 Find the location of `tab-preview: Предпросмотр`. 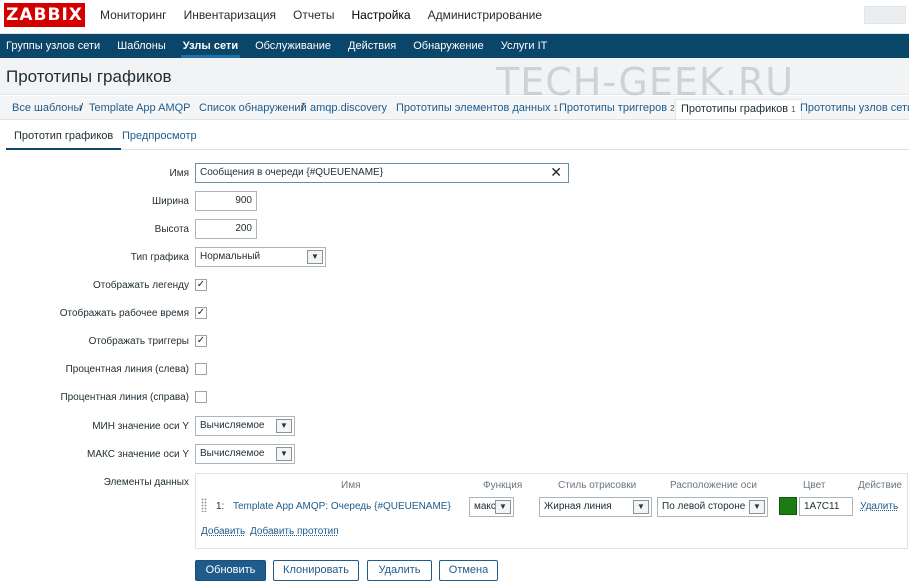

tab-preview: Предпросмотр is located at coordinates (159, 137).